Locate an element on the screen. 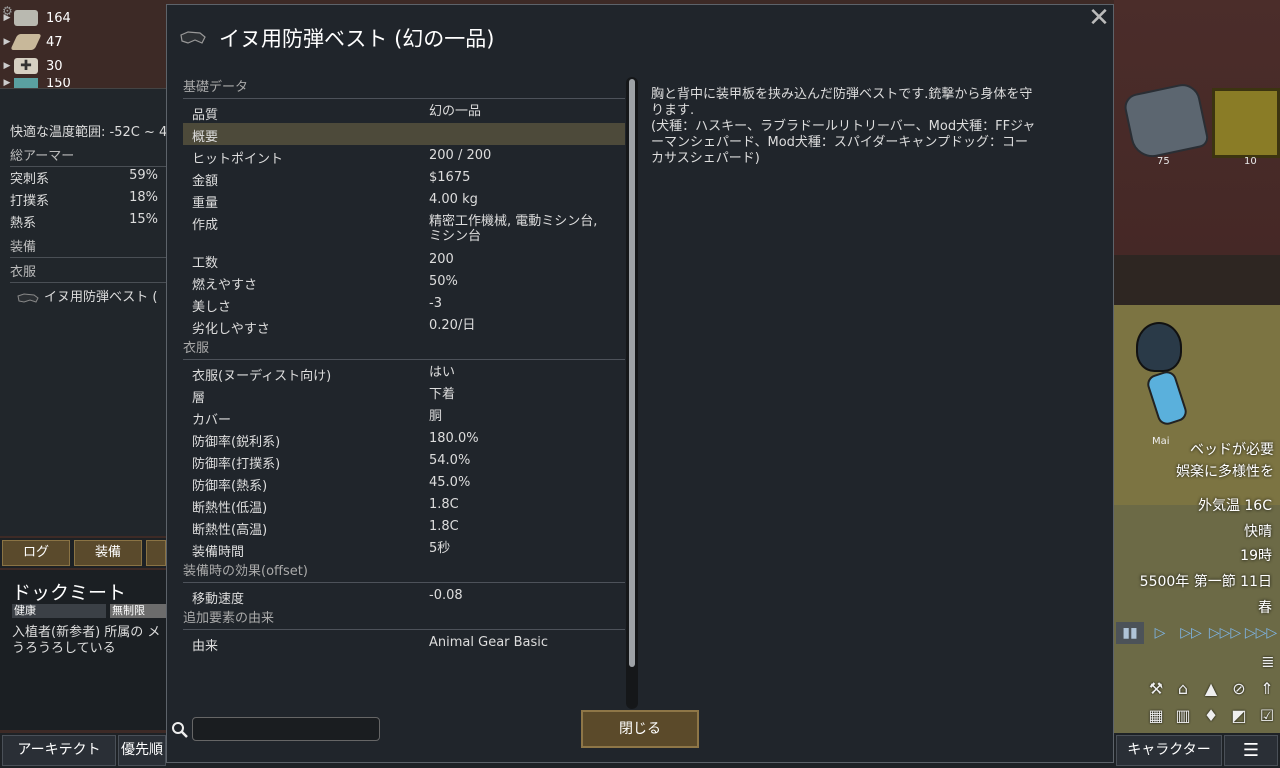  search-icon is located at coordinates (180, 730).